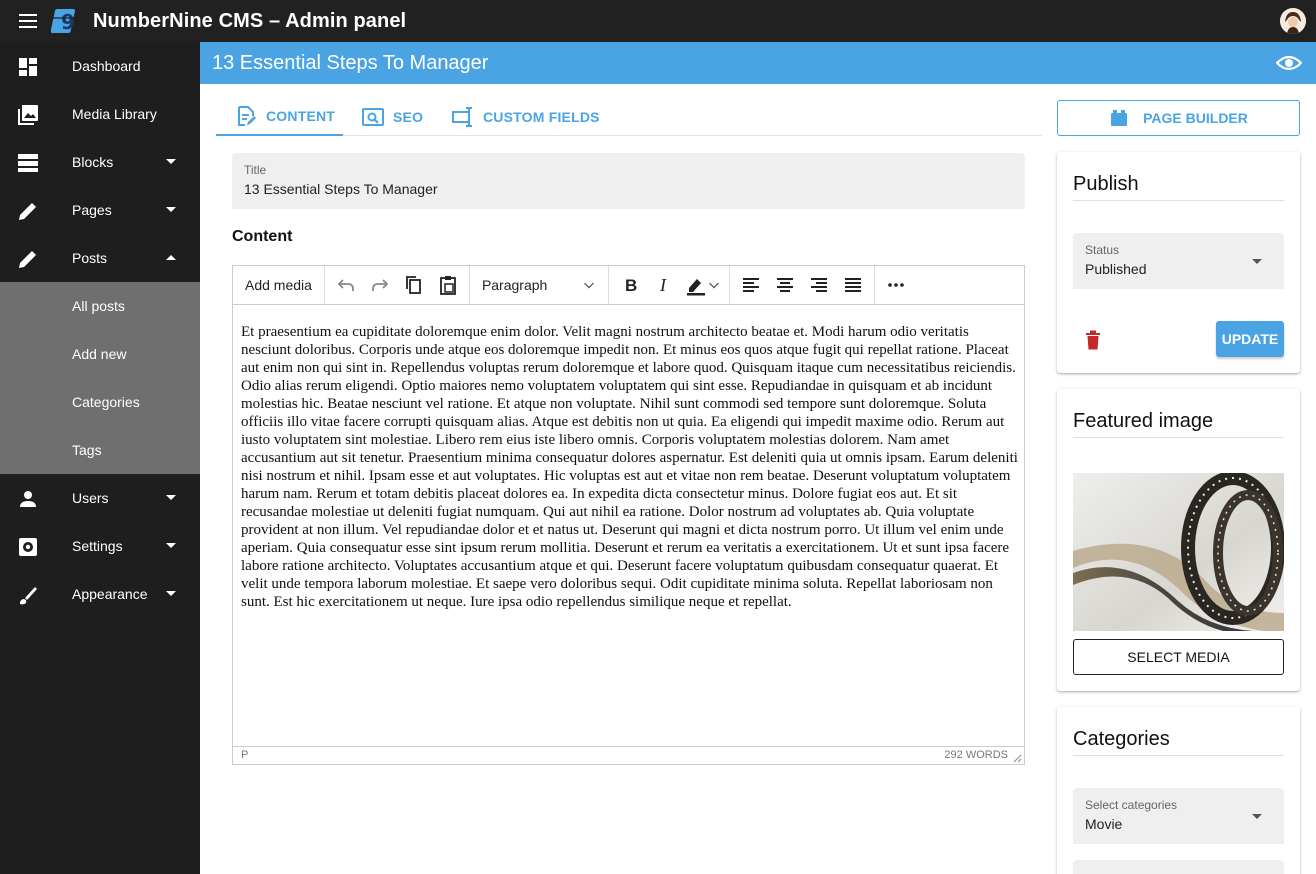  I want to click on sidebar-item-settings: Settings, so click(100, 546).